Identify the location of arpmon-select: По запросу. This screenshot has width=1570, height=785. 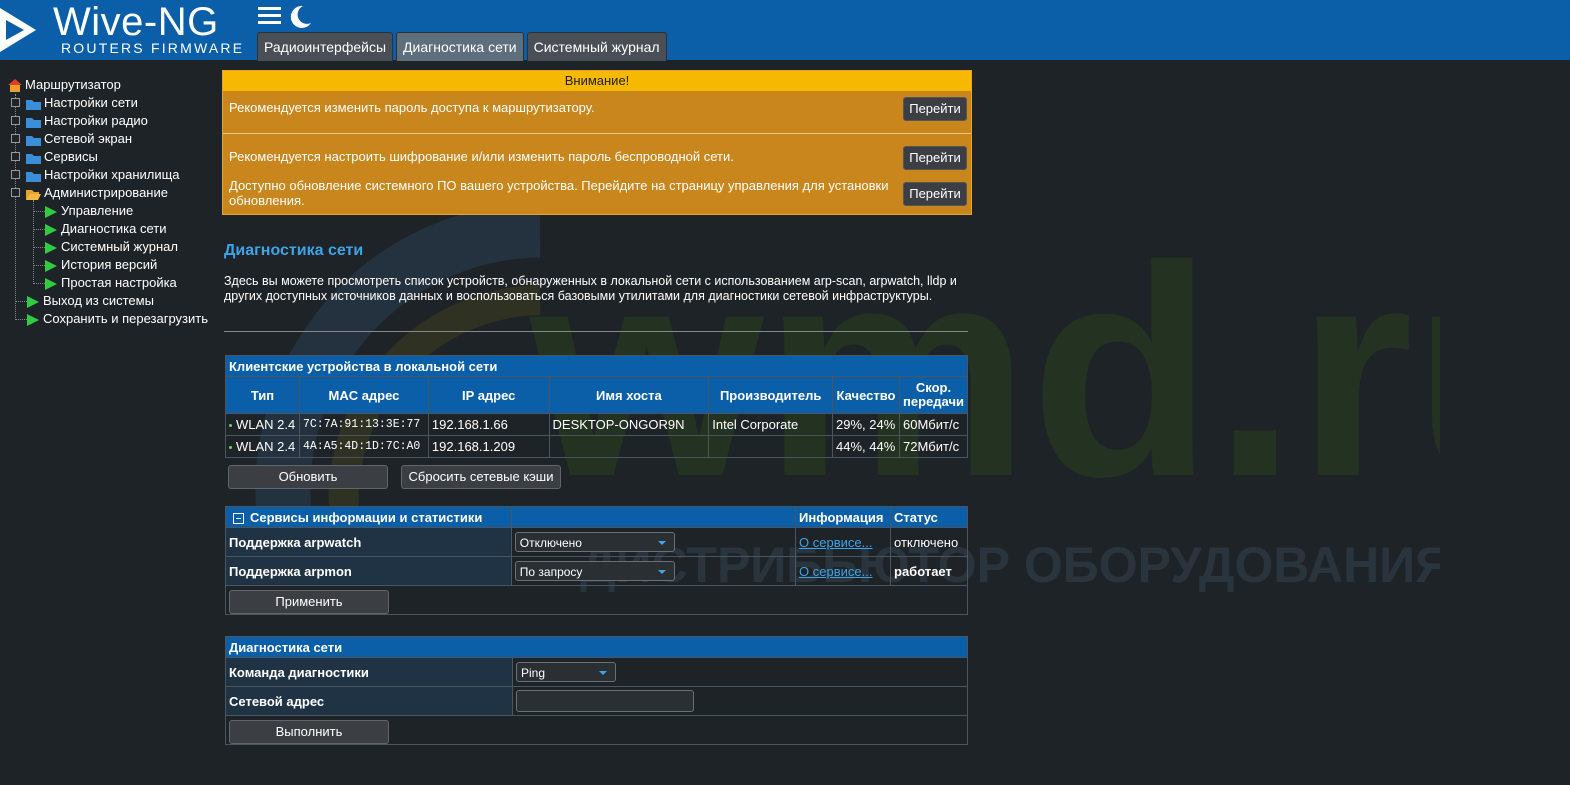
(594, 571).